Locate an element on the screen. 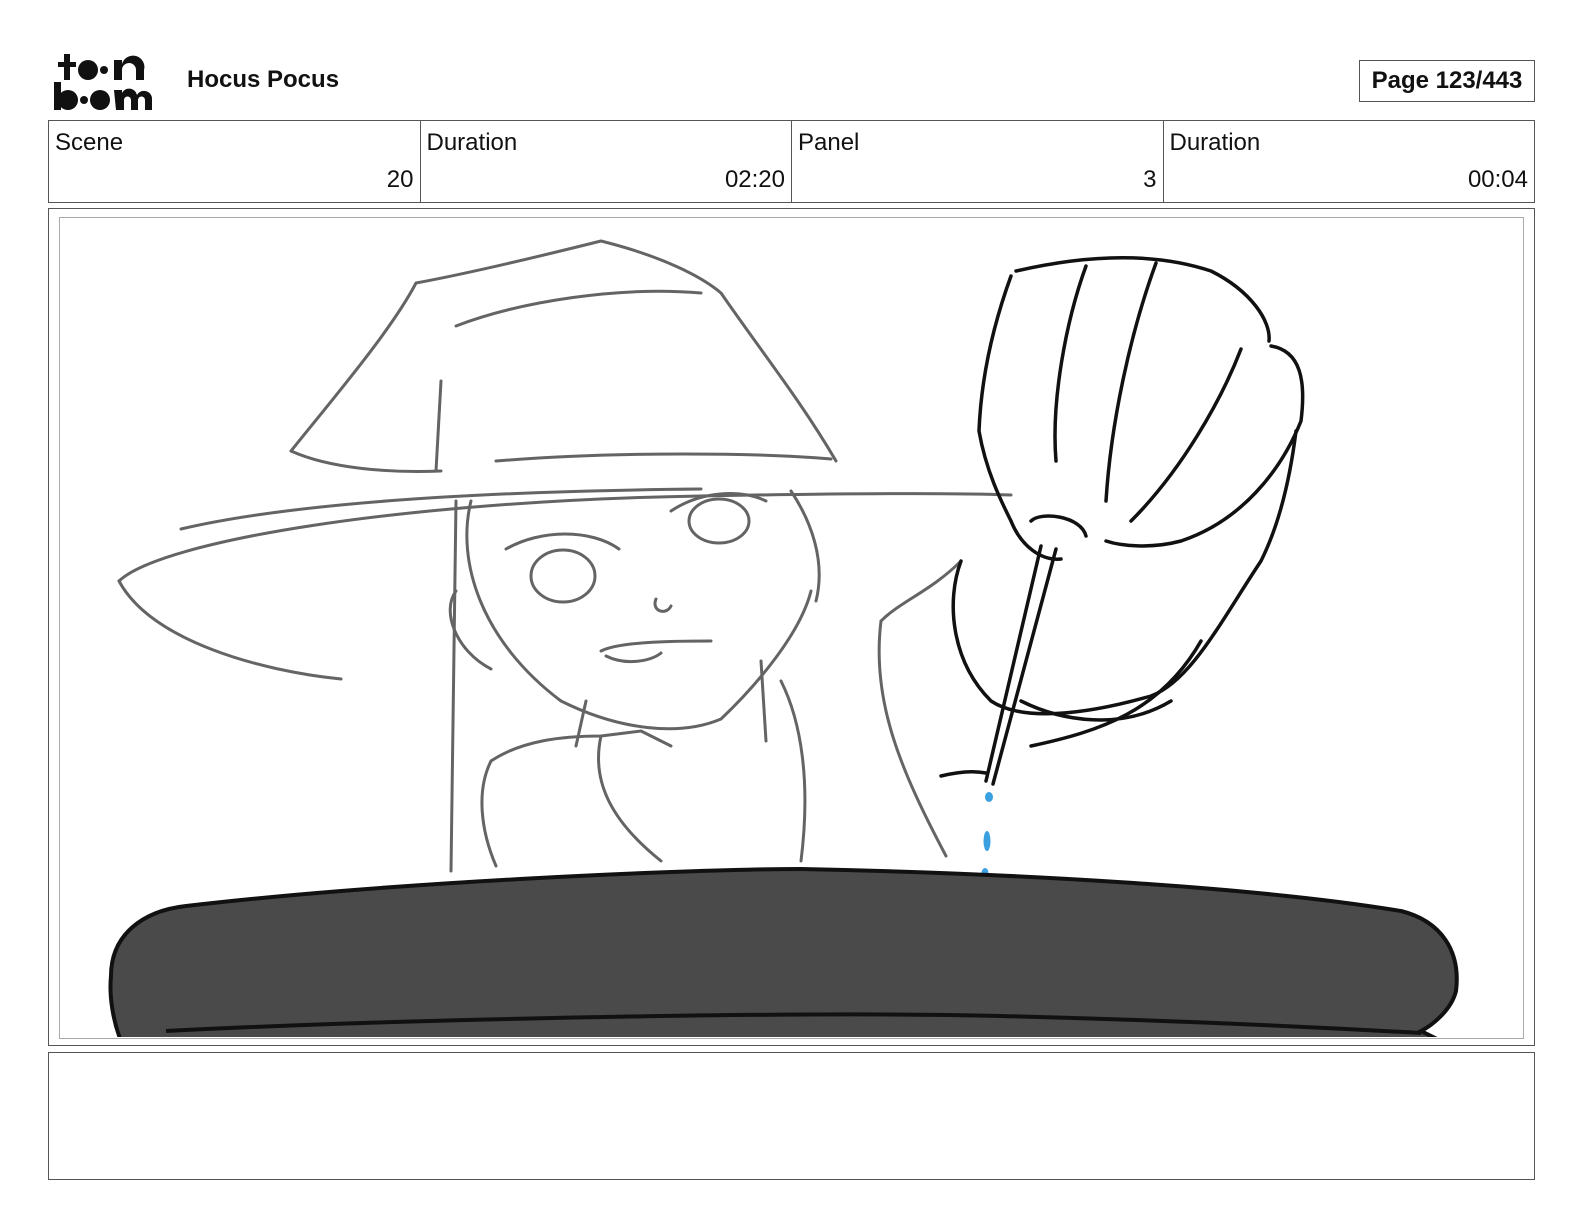 The height and width of the screenshot is (1224, 1584). page-indicator: Page 123/443 is located at coordinates (1447, 81).